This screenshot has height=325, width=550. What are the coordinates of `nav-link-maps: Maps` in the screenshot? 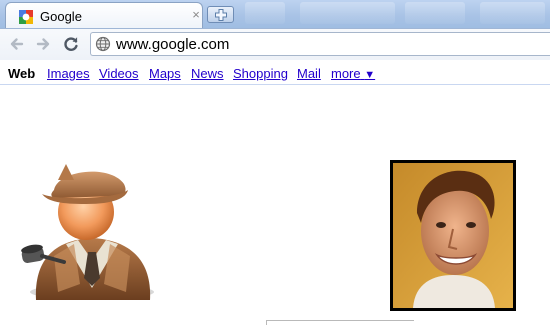 It's located at (165, 73).